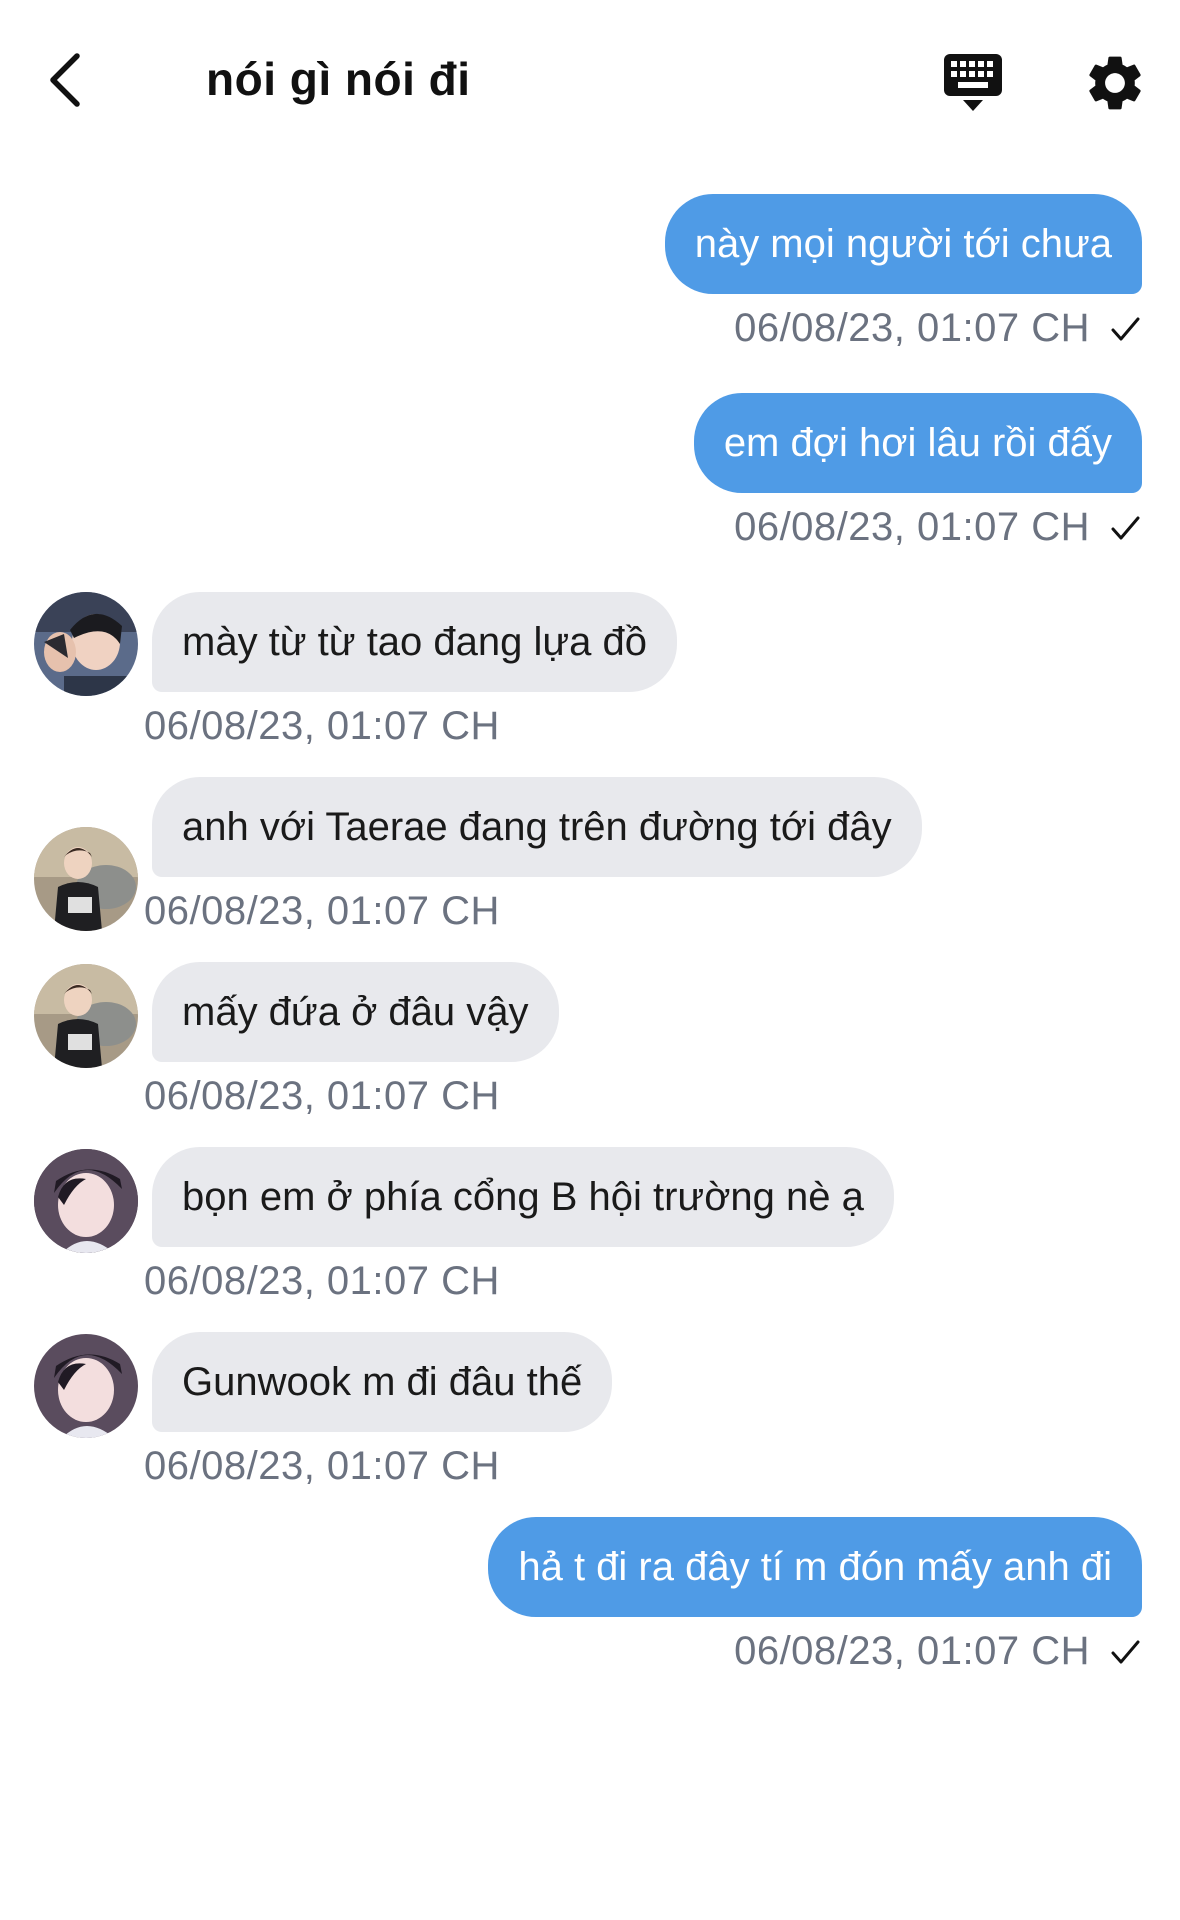 This screenshot has width=1180, height=1920. I want to click on chat-title: nói gì nói đi, so click(338, 79).